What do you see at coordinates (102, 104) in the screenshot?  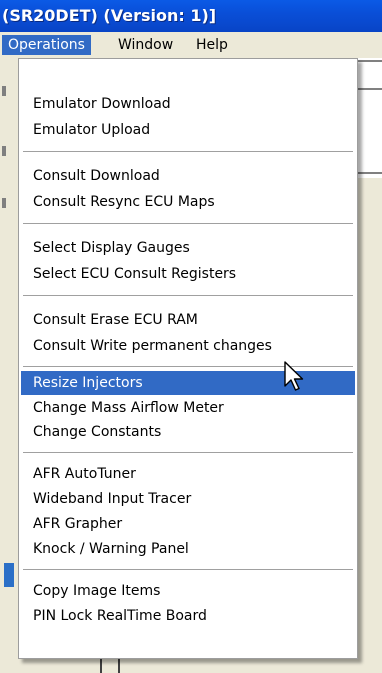 I see `menu-item-label: Emulator Download` at bounding box center [102, 104].